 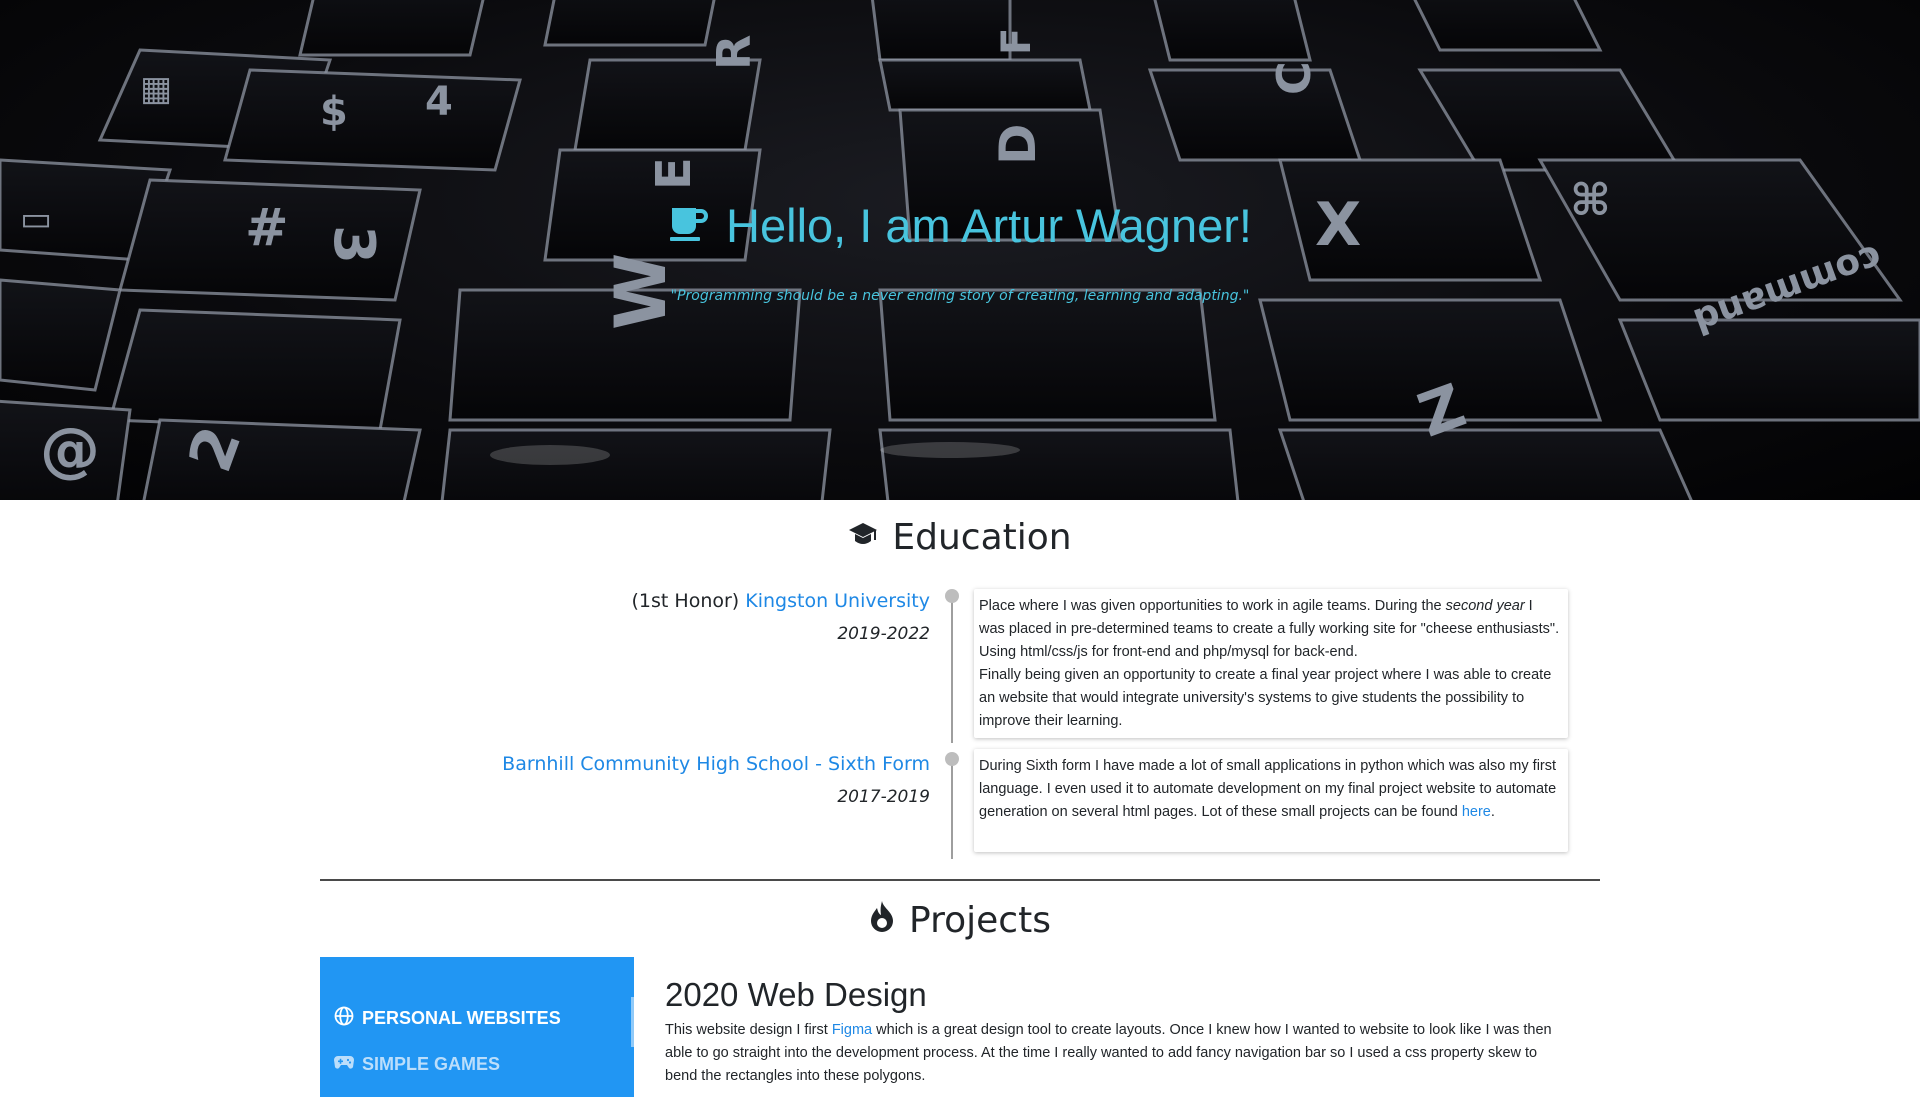 I want to click on project-category-sidebar: PERSONAL WEBSITES SIMPLE GAMES, so click(x=477, y=1027).